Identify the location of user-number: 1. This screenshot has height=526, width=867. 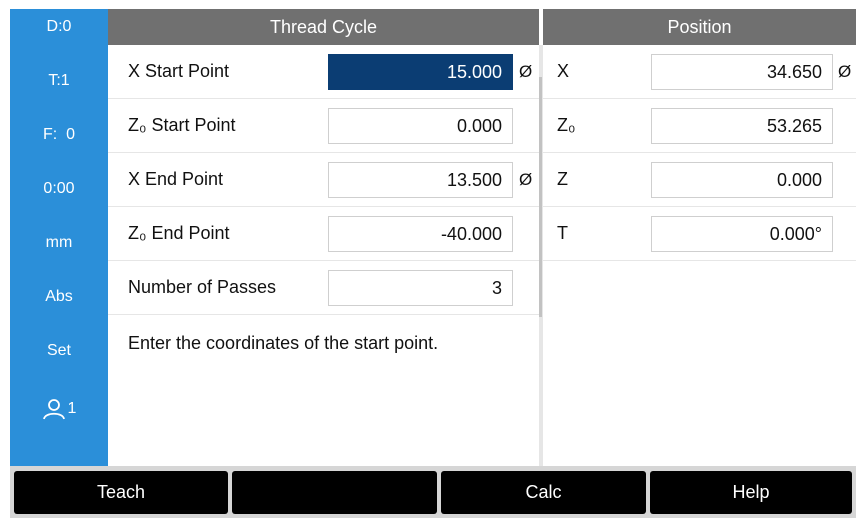
(72, 408).